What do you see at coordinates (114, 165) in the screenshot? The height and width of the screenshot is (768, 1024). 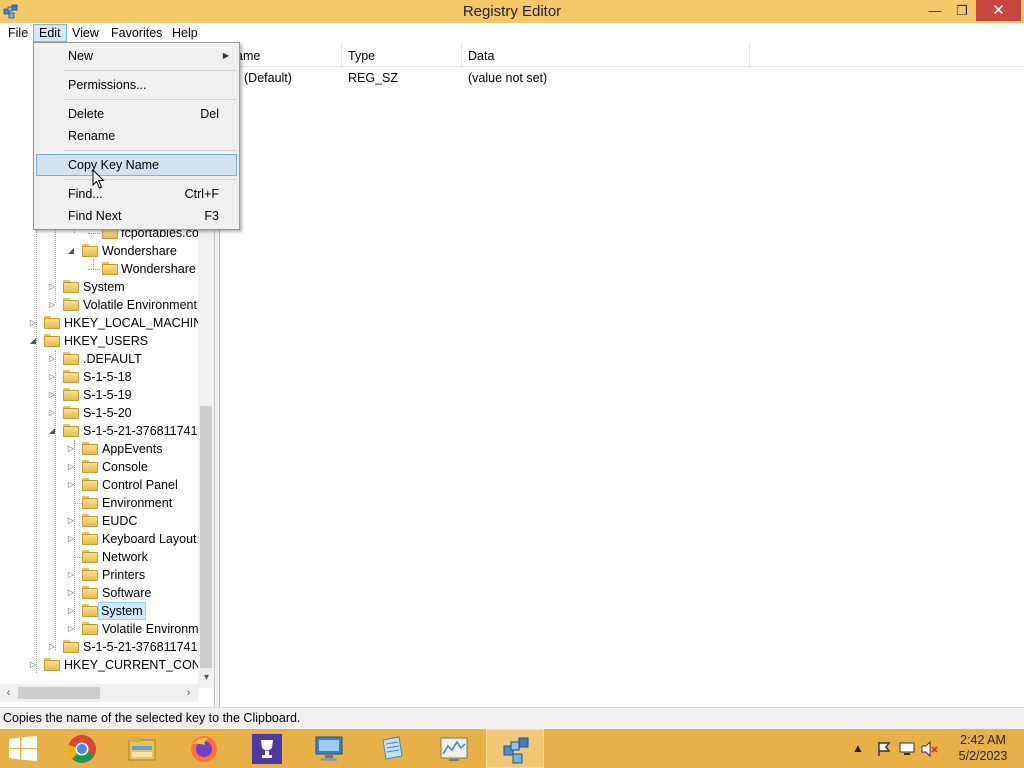 I see `menu-item-label: Copy Key Name` at bounding box center [114, 165].